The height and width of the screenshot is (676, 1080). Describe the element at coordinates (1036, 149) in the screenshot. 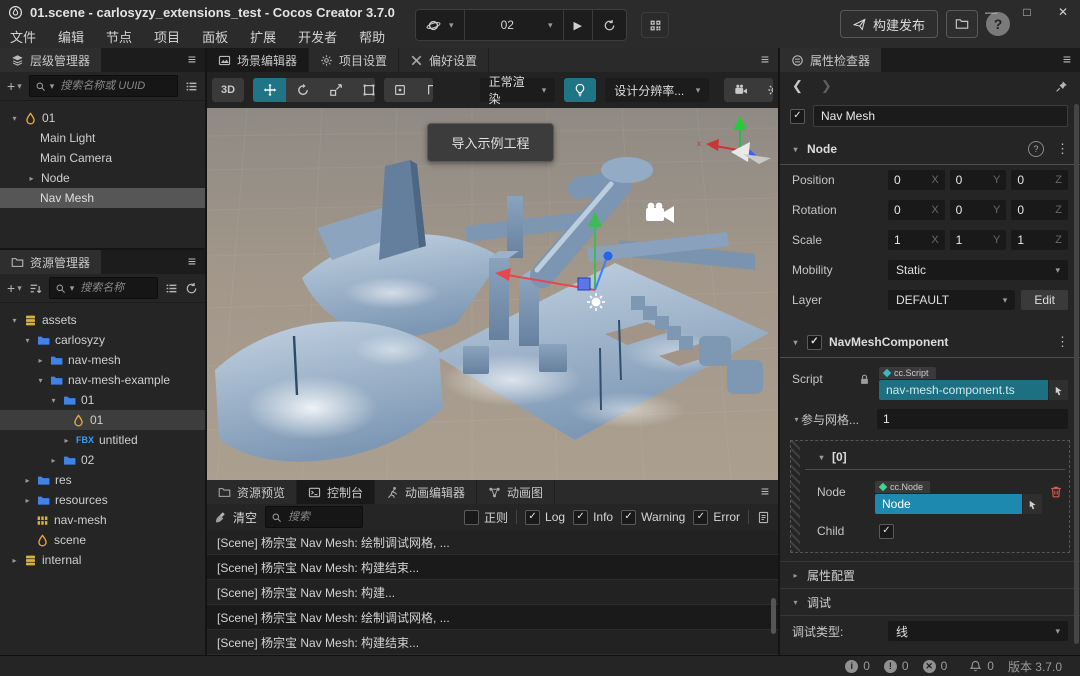

I see `help-circle-icon: ?` at that location.